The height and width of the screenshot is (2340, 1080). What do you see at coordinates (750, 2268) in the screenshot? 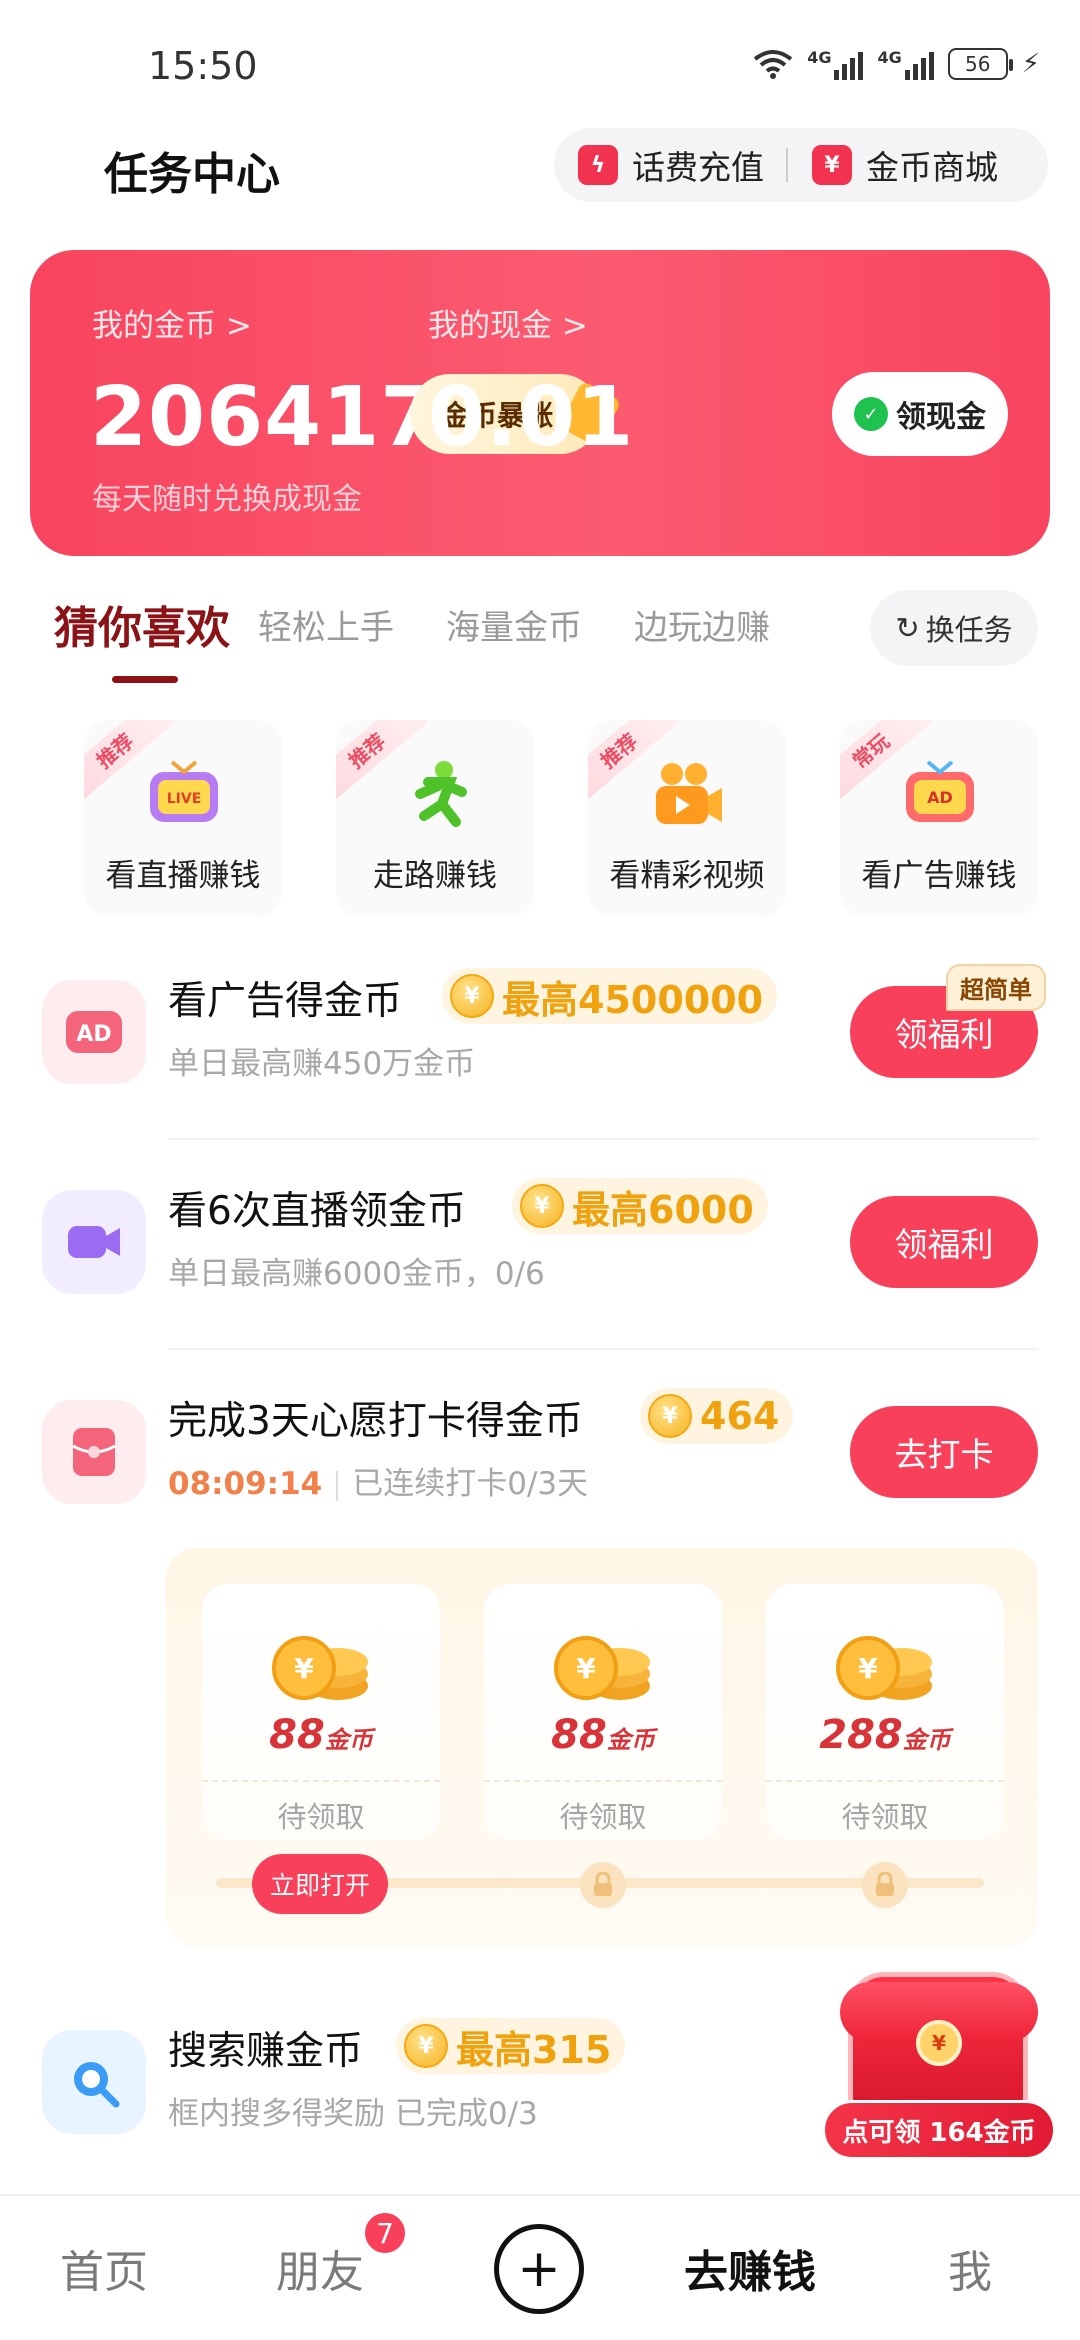
I see `nav-earn: 去赚钱` at bounding box center [750, 2268].